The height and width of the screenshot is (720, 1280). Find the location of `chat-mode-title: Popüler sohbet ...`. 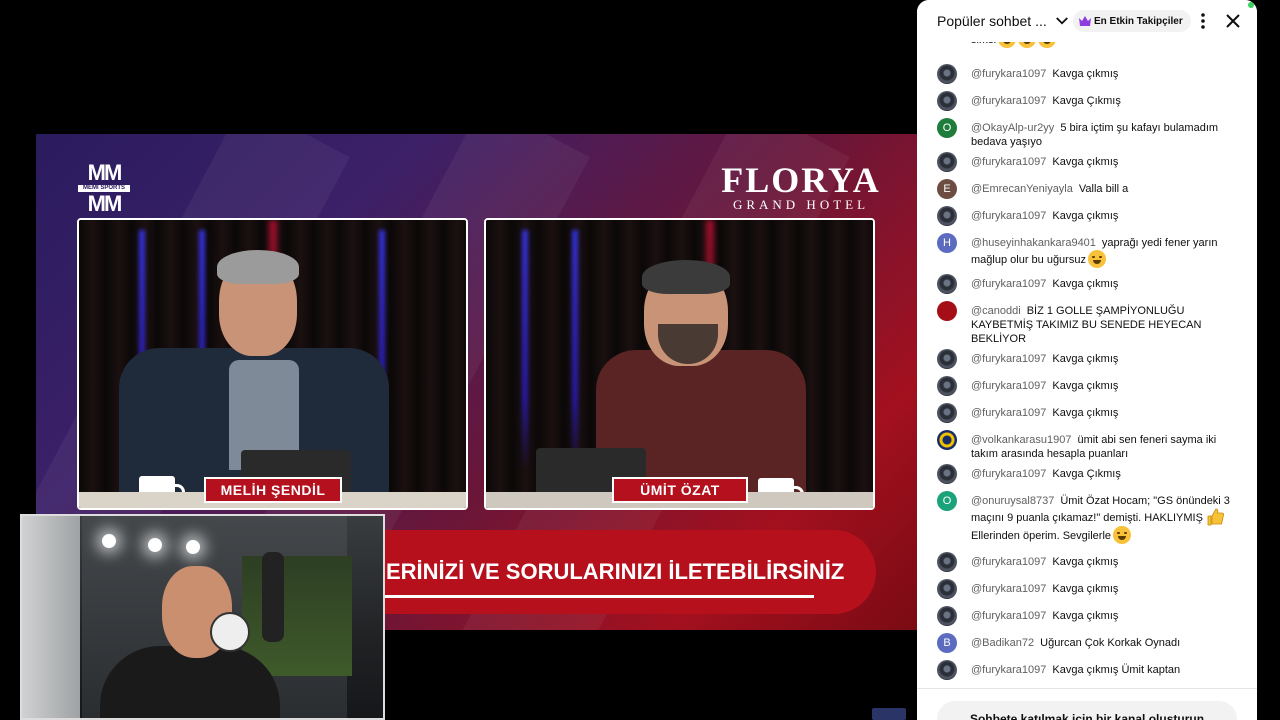

chat-mode-title: Popüler sohbet ... is located at coordinates (992, 21).